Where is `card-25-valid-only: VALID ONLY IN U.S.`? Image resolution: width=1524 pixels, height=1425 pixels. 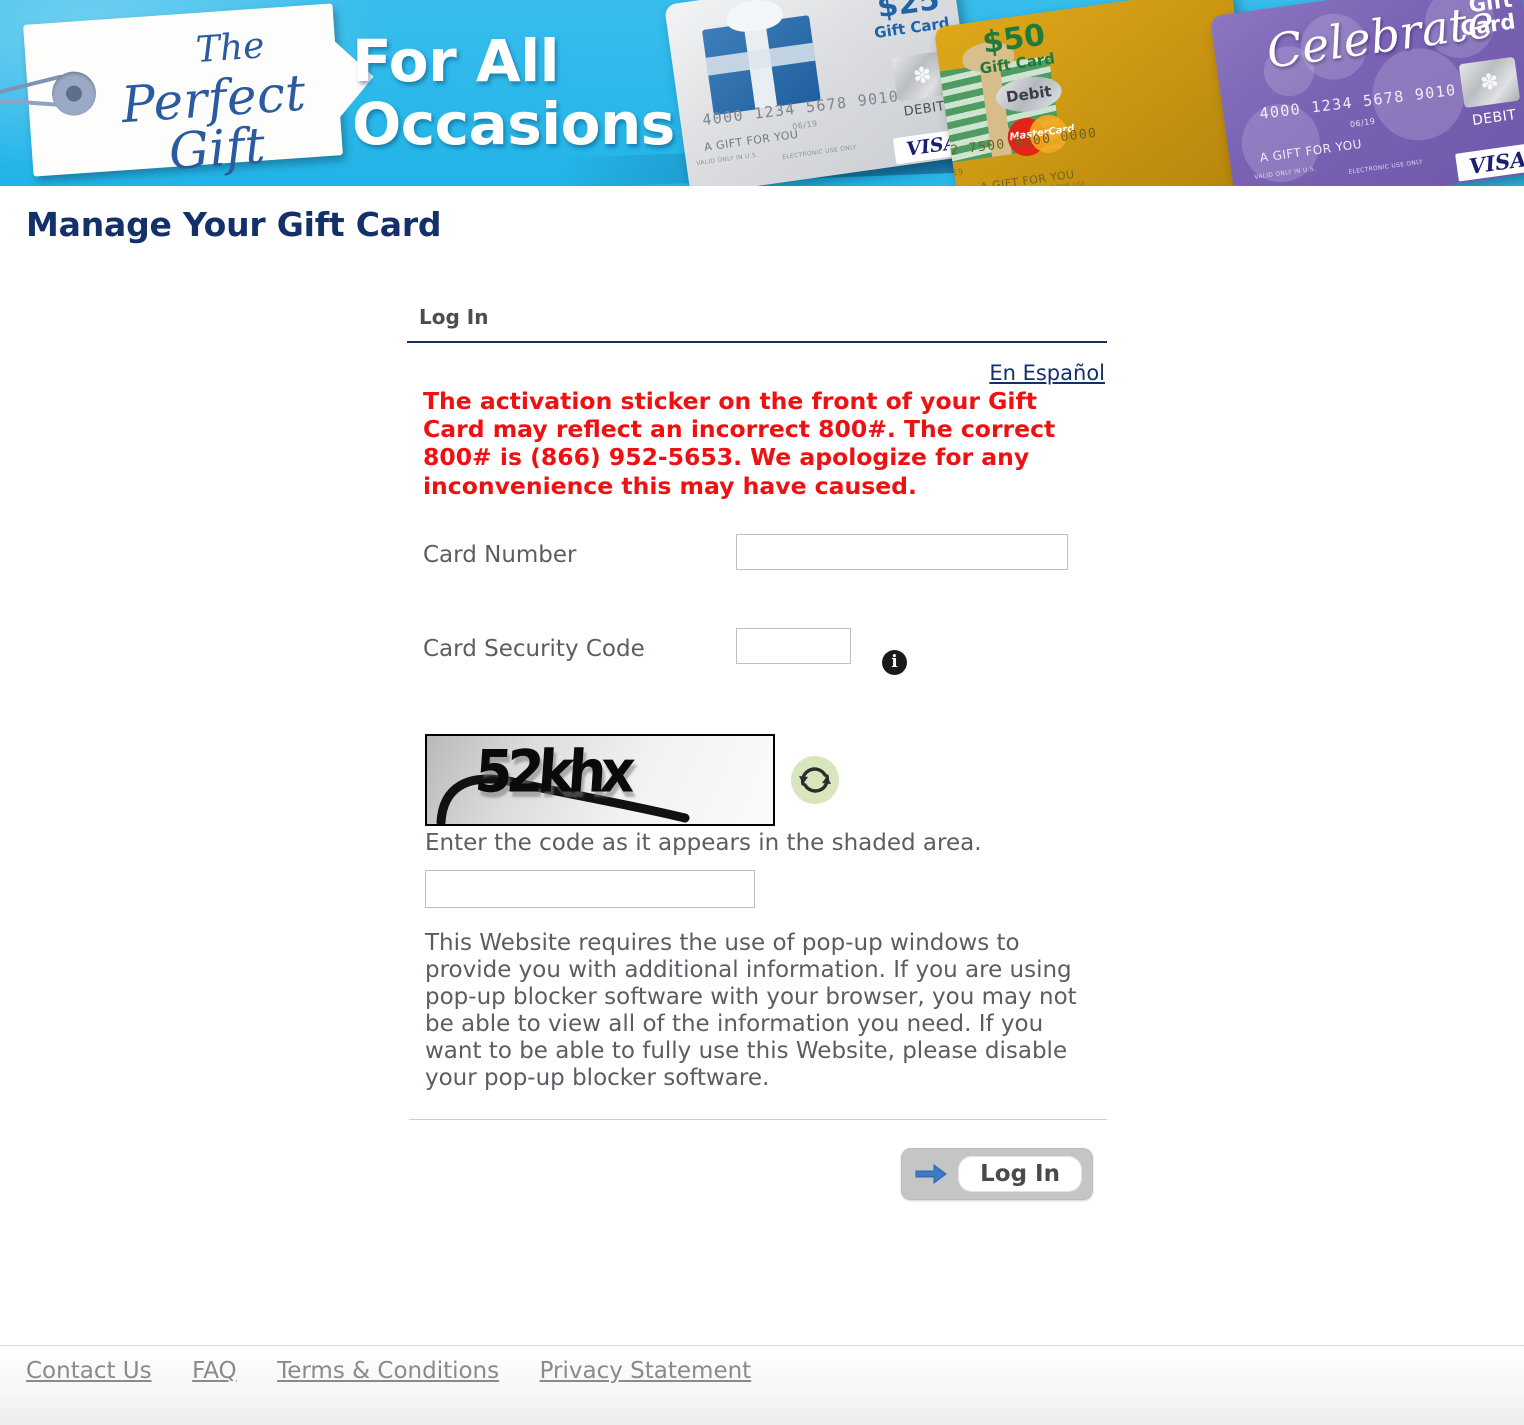 card-25-valid-only: VALID ONLY IN U.S. is located at coordinates (727, 159).